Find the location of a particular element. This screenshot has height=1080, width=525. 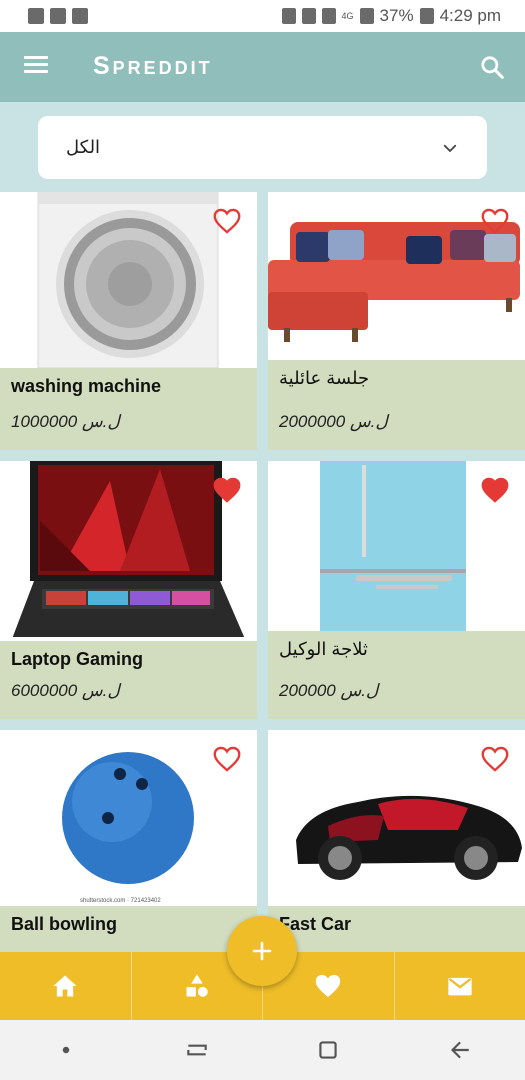

search-icon is located at coordinates (492, 67).